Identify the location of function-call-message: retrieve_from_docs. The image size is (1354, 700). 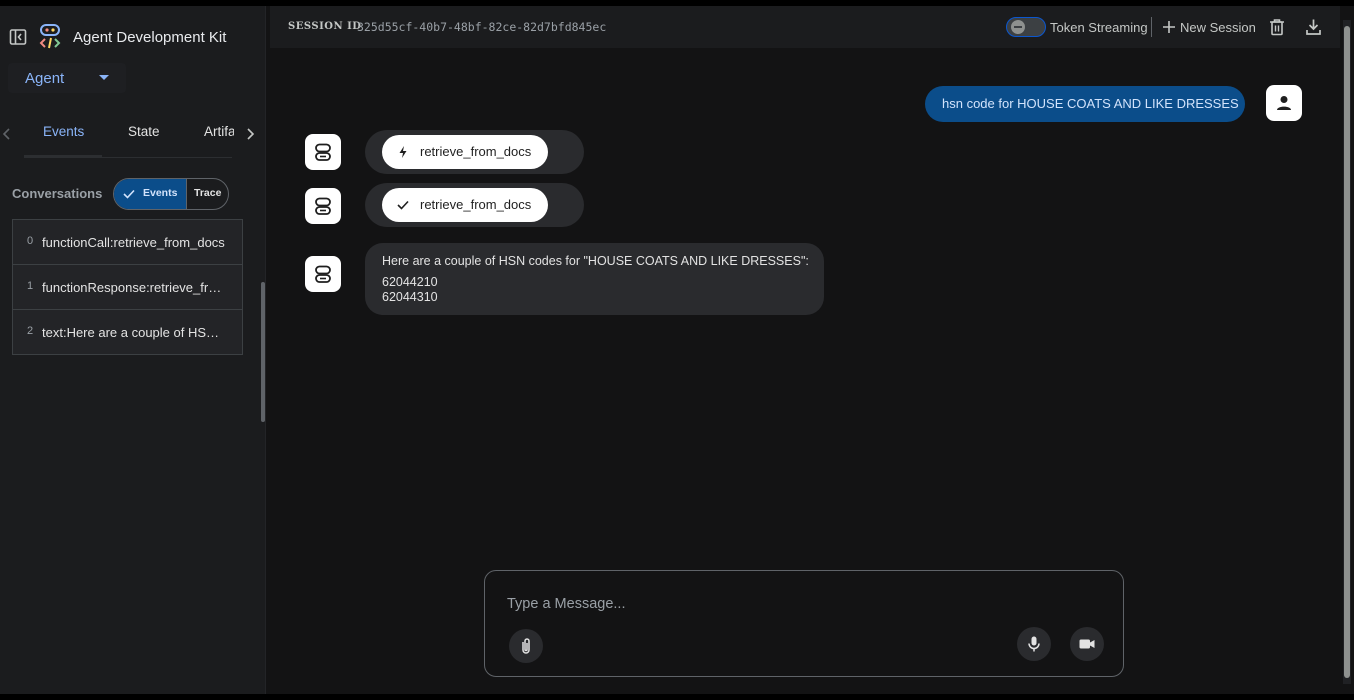
(474, 152).